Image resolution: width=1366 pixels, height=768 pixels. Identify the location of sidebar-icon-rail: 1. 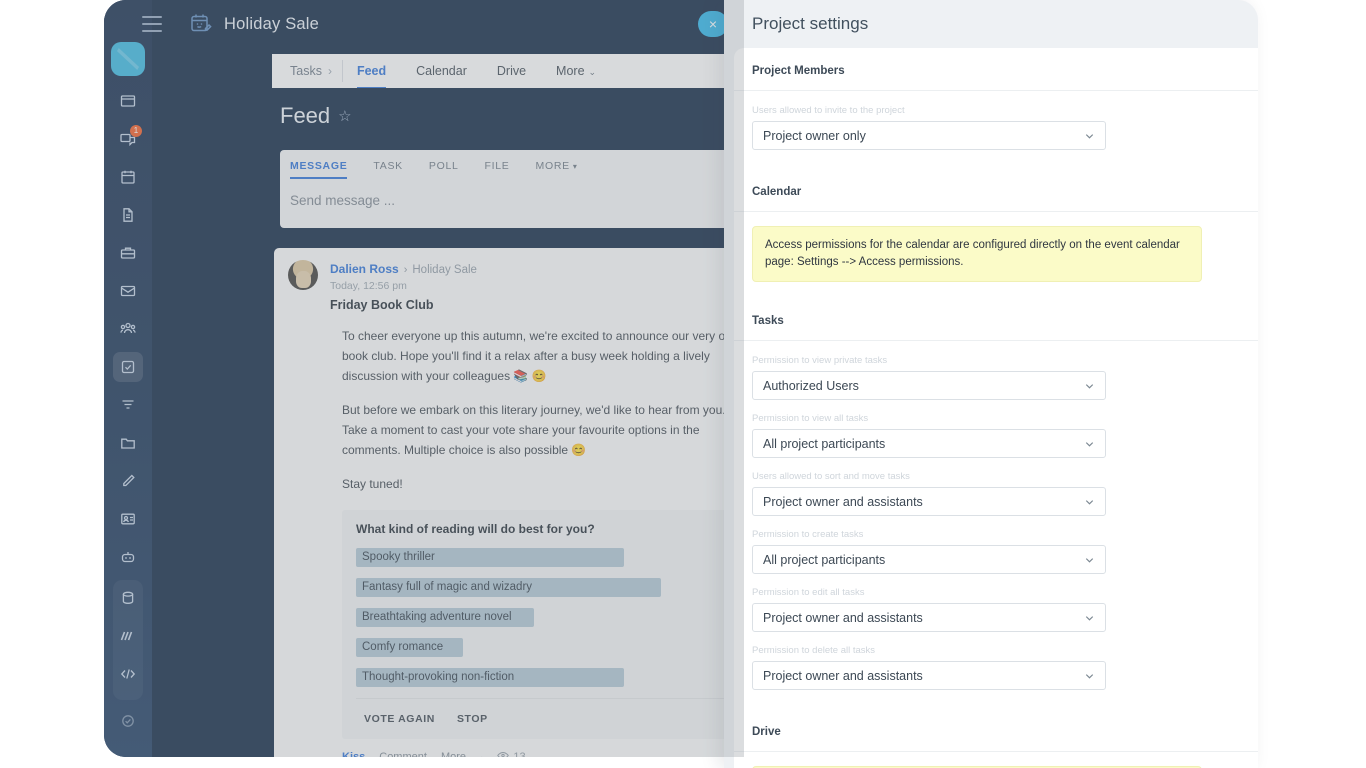
(128, 378).